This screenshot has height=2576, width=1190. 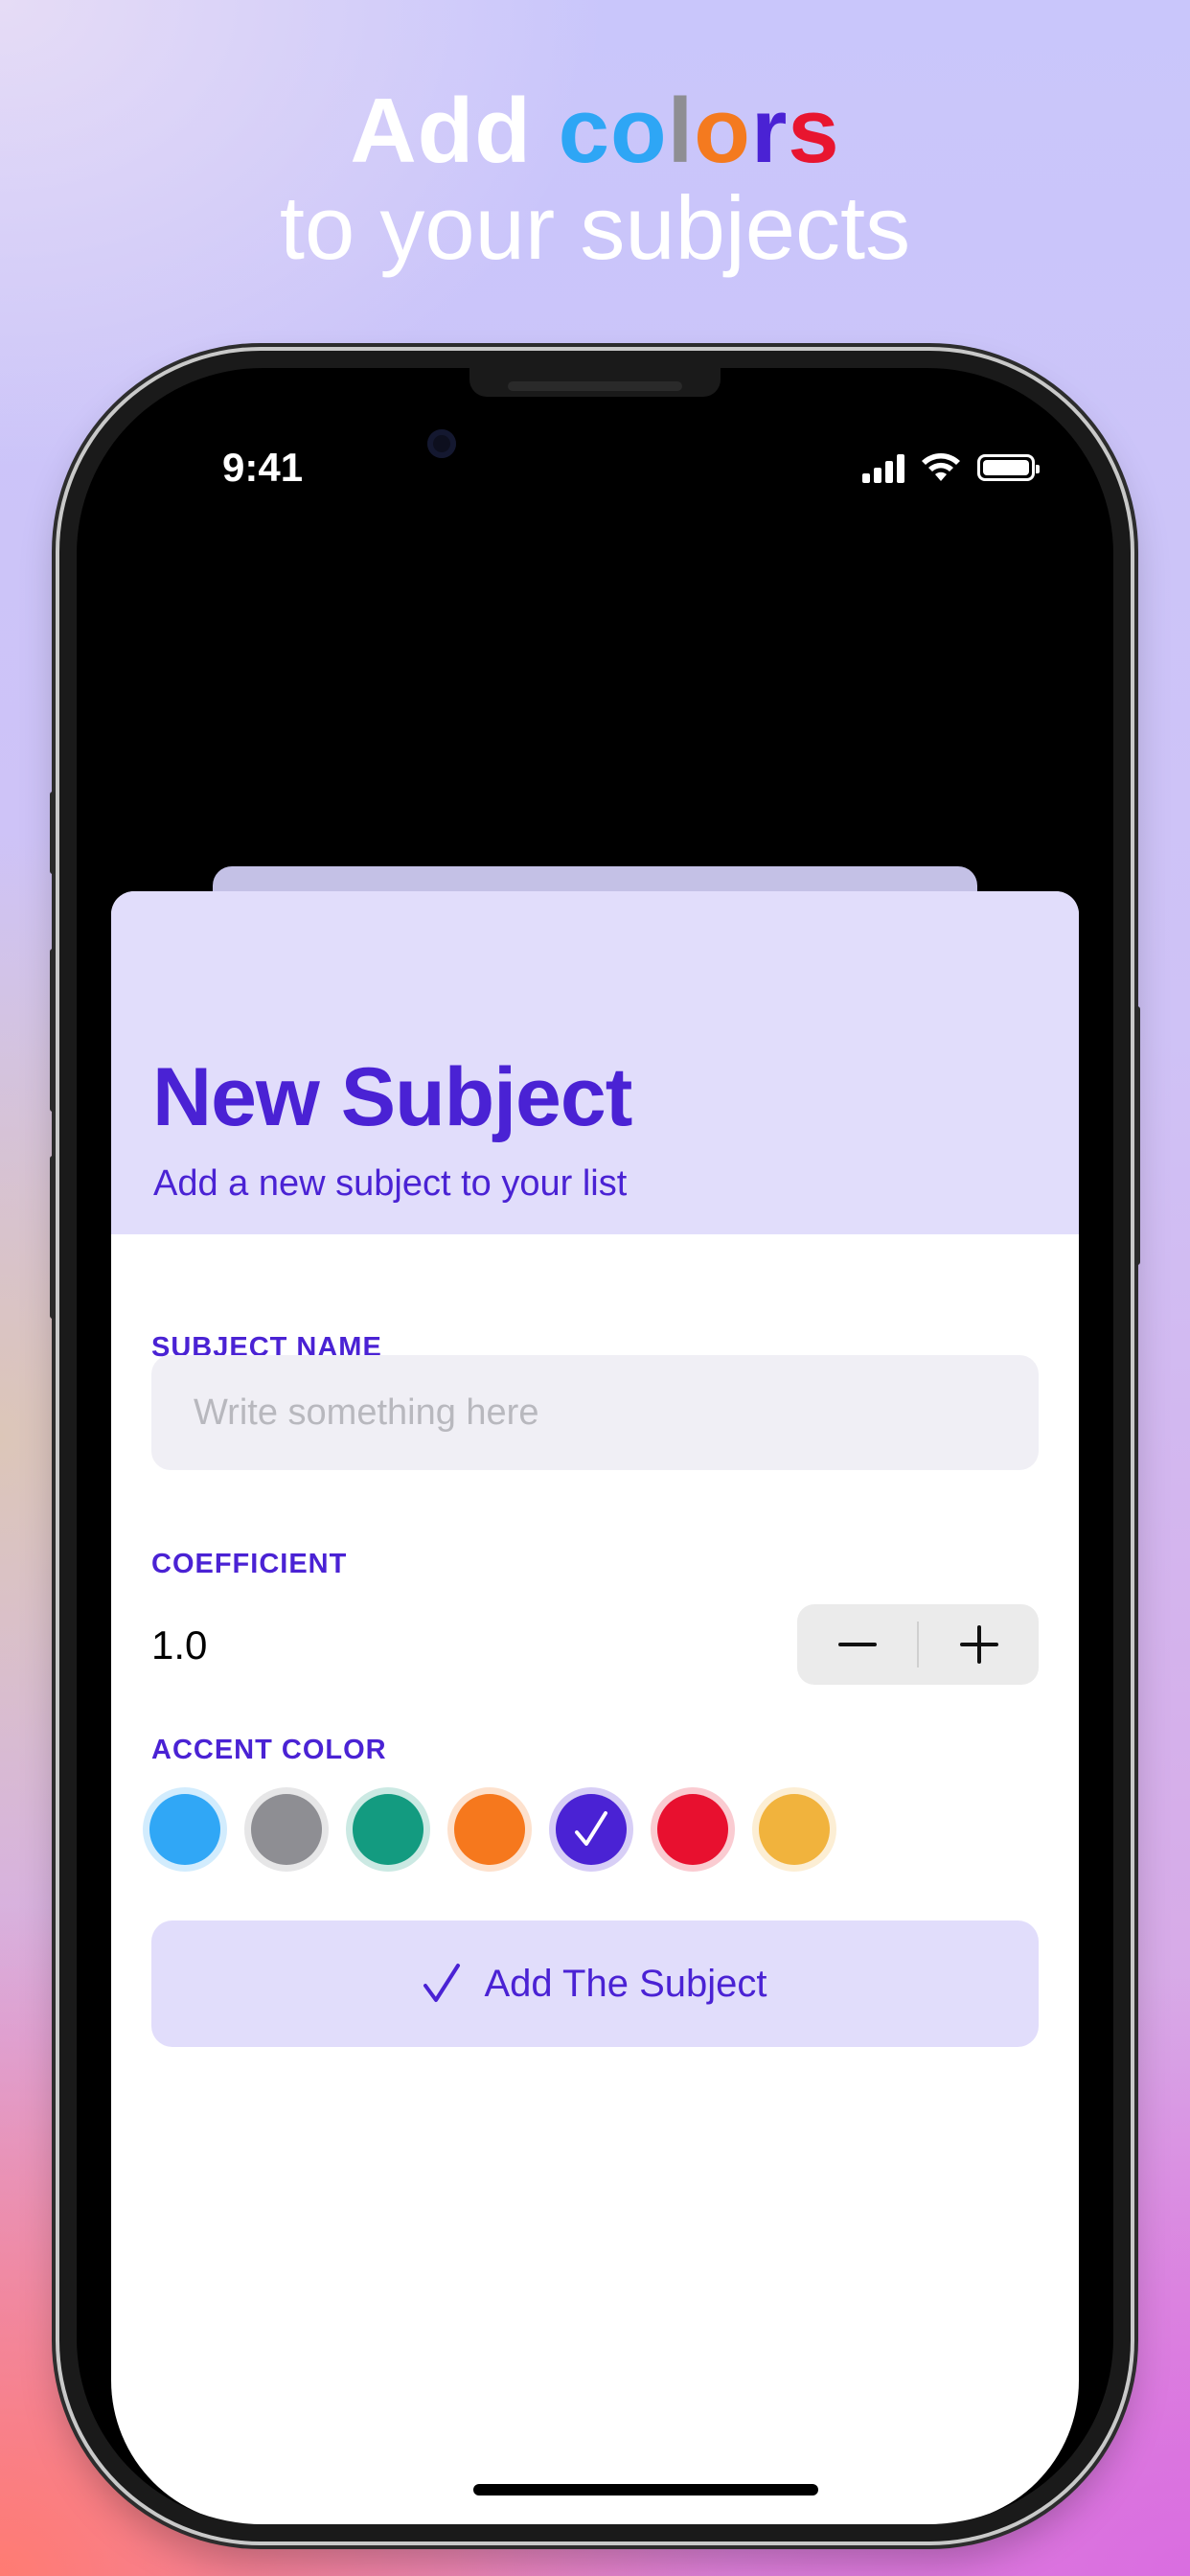 I want to click on color-swatch-gray, so click(x=287, y=1829).